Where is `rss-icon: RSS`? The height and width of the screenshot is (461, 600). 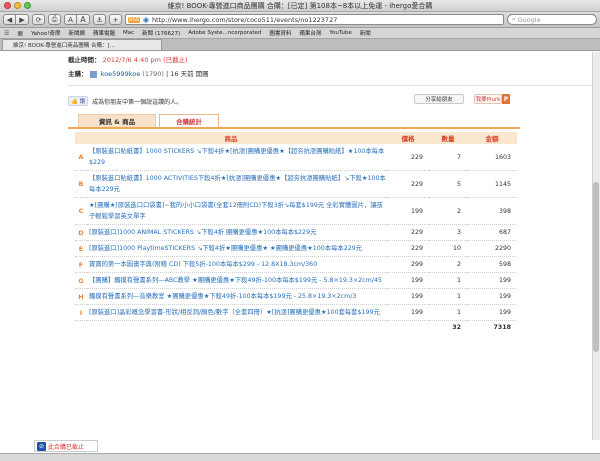
rss-icon: RSS is located at coordinates (134, 19).